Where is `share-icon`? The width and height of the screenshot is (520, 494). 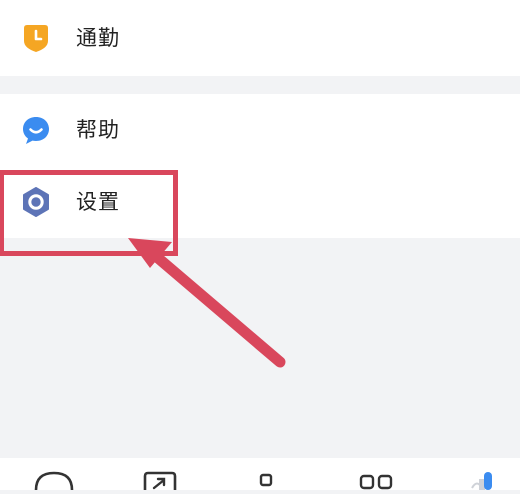 share-icon is located at coordinates (160, 480).